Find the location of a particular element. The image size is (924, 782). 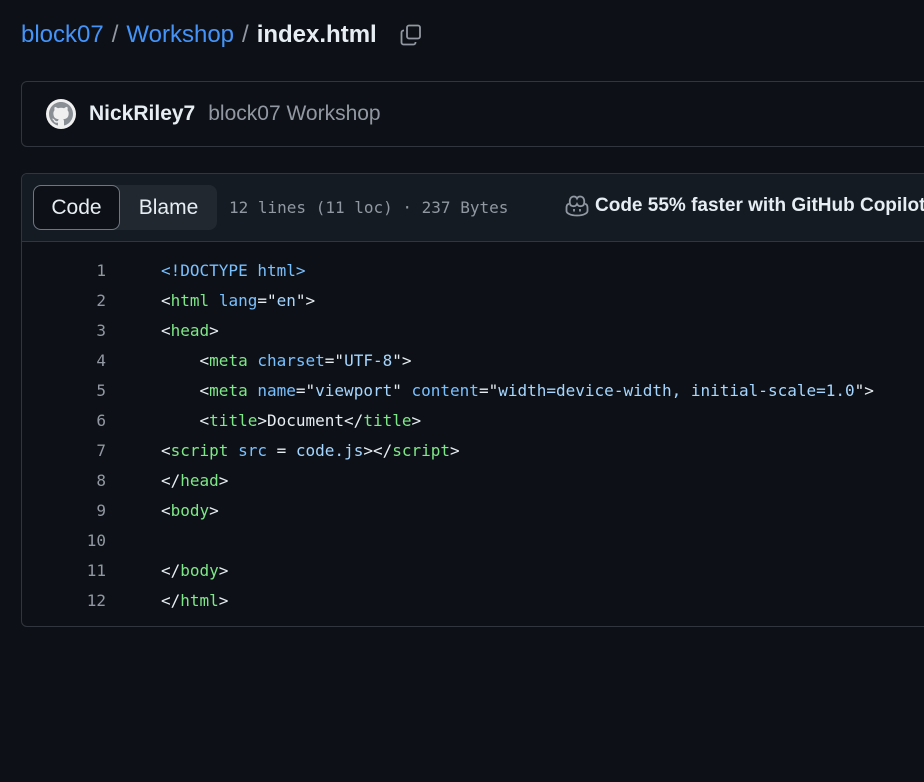

file-info: 12 lines (11 loc) · 237 Bytes is located at coordinates (369, 207).